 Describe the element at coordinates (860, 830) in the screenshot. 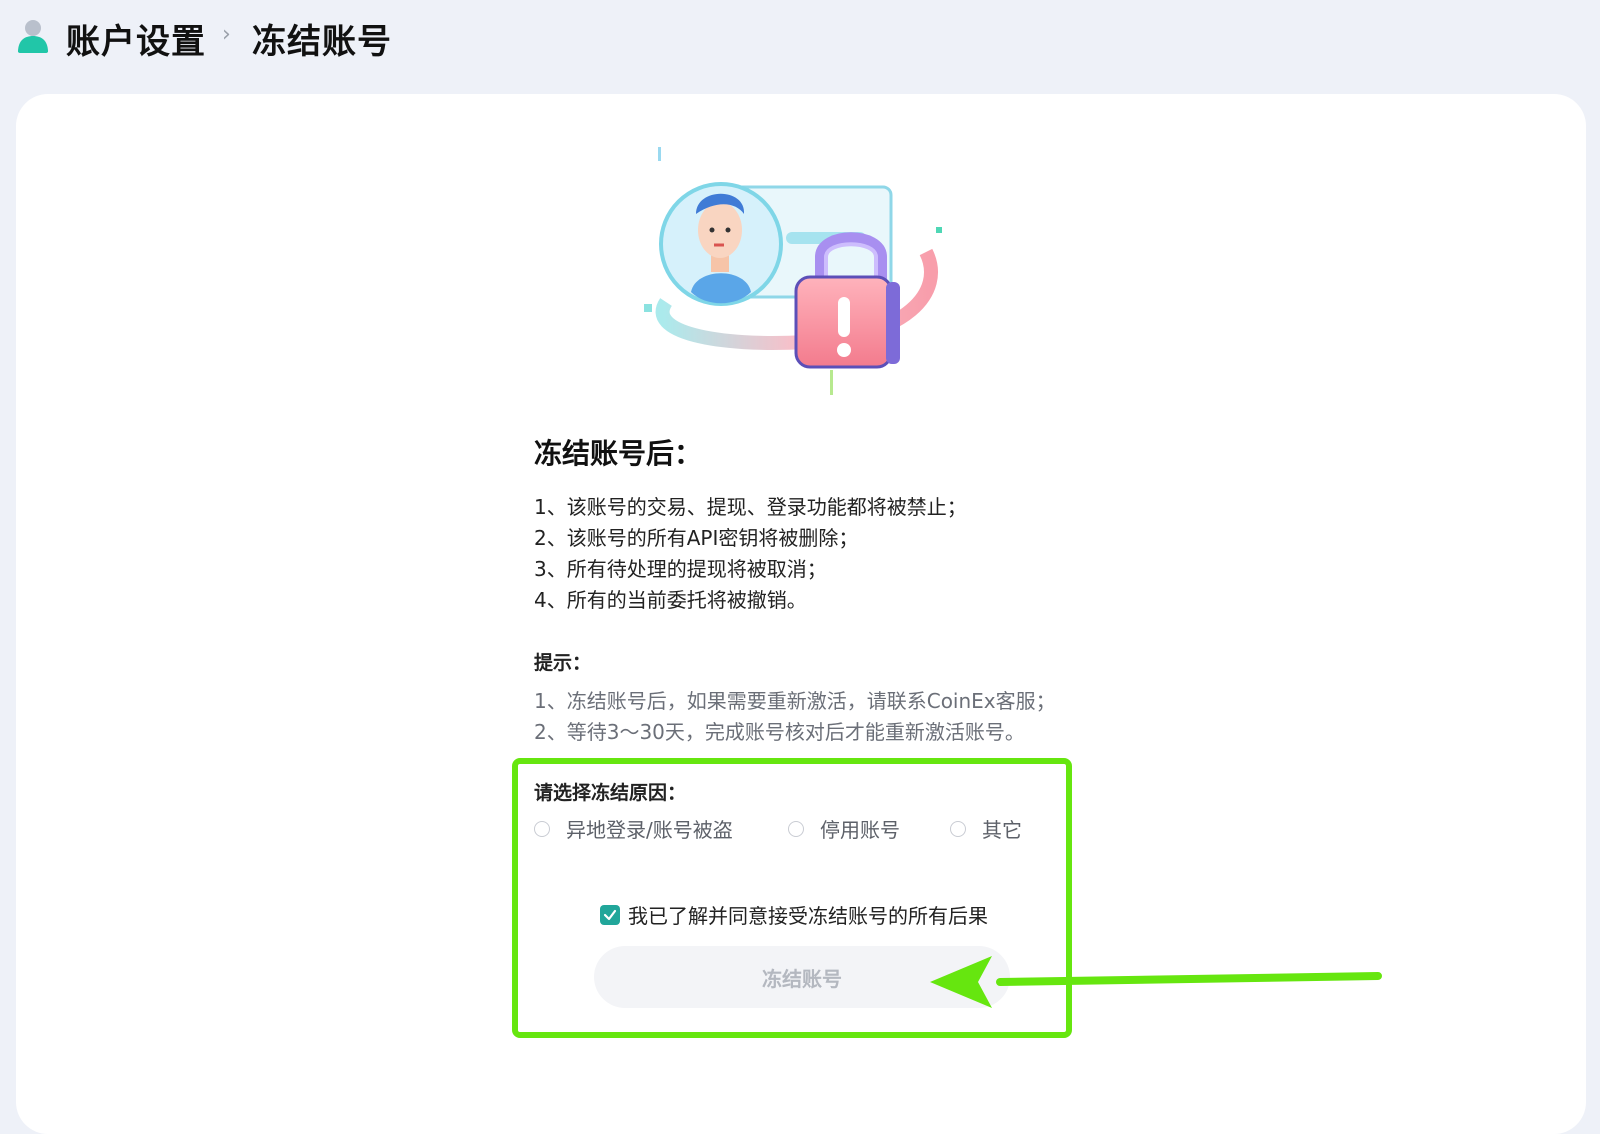

I see `radio-label: 停用账号` at that location.